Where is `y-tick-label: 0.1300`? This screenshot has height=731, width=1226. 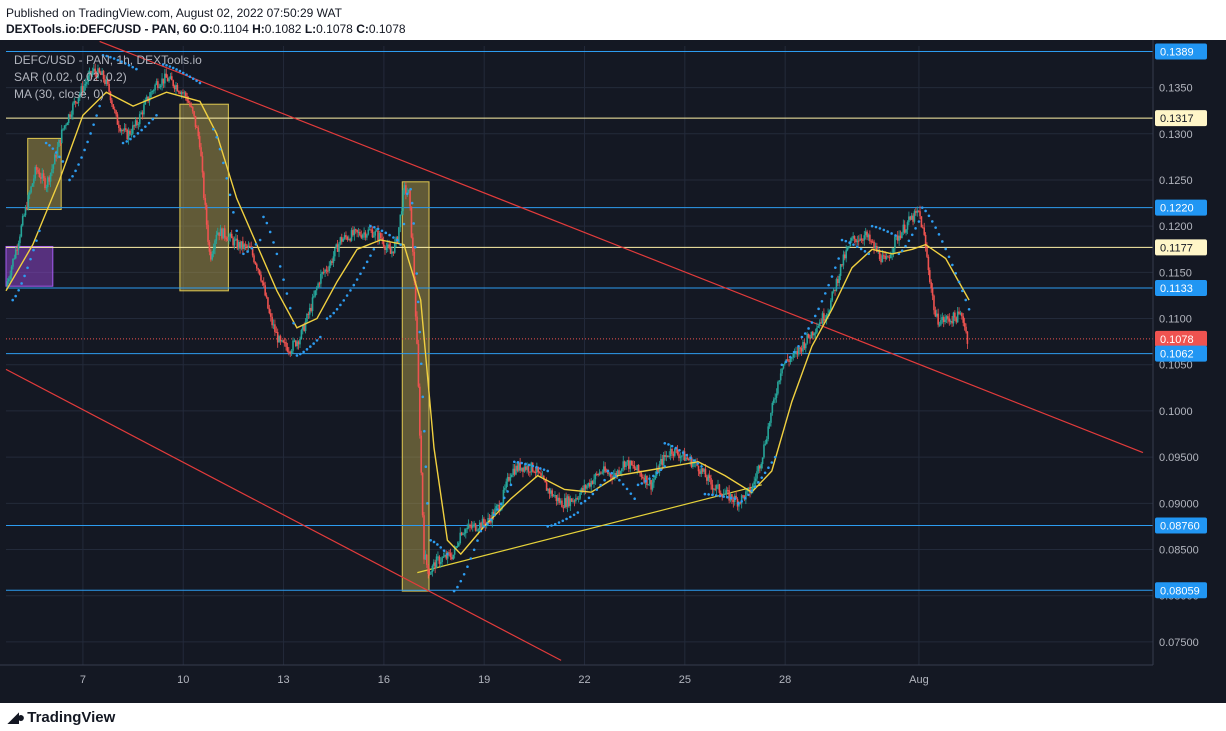
y-tick-label: 0.1300 is located at coordinates (1176, 135).